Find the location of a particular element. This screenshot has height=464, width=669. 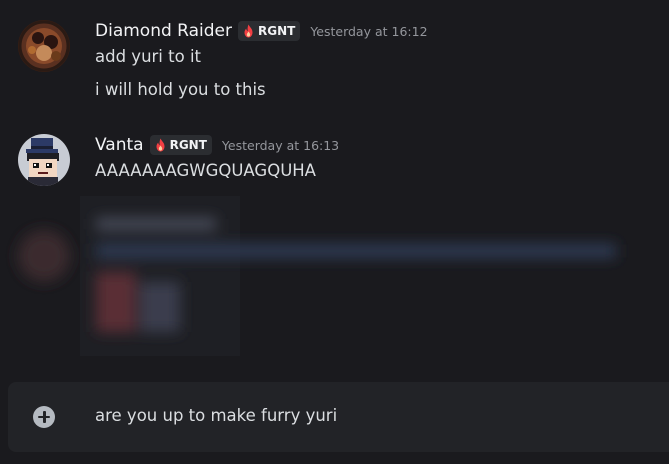

message-text: i will hold you to this is located at coordinates (180, 89).